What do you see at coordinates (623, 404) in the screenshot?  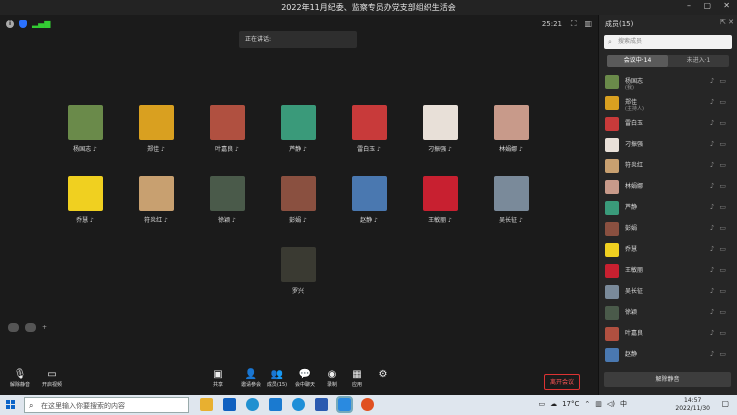 I see `ime-indicator: 中` at bounding box center [623, 404].